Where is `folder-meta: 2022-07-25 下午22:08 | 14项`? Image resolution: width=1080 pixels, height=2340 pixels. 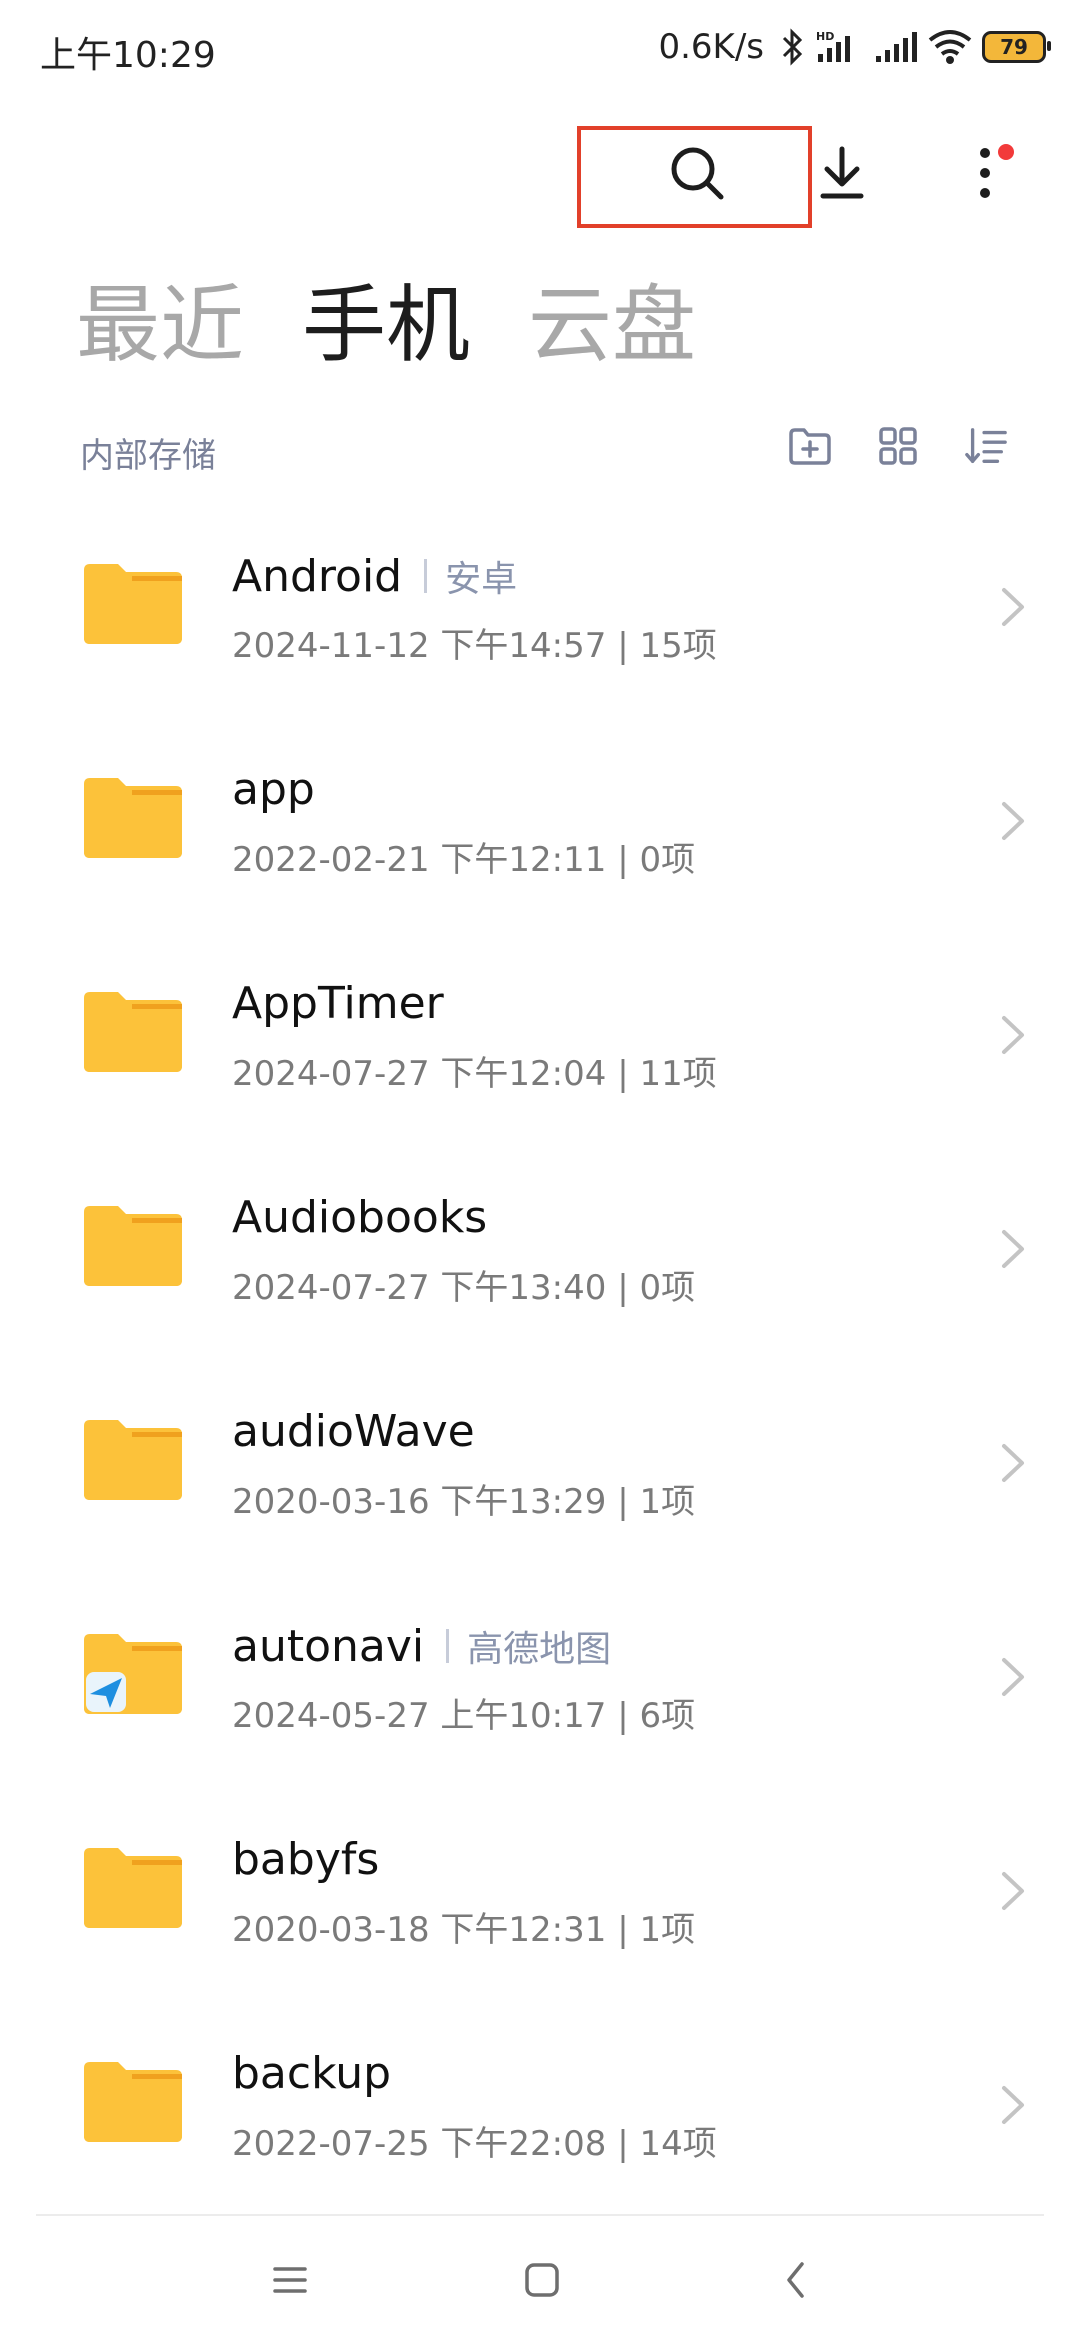
folder-meta: 2022-07-25 下午22:08 | 14项 is located at coordinates (474, 2144).